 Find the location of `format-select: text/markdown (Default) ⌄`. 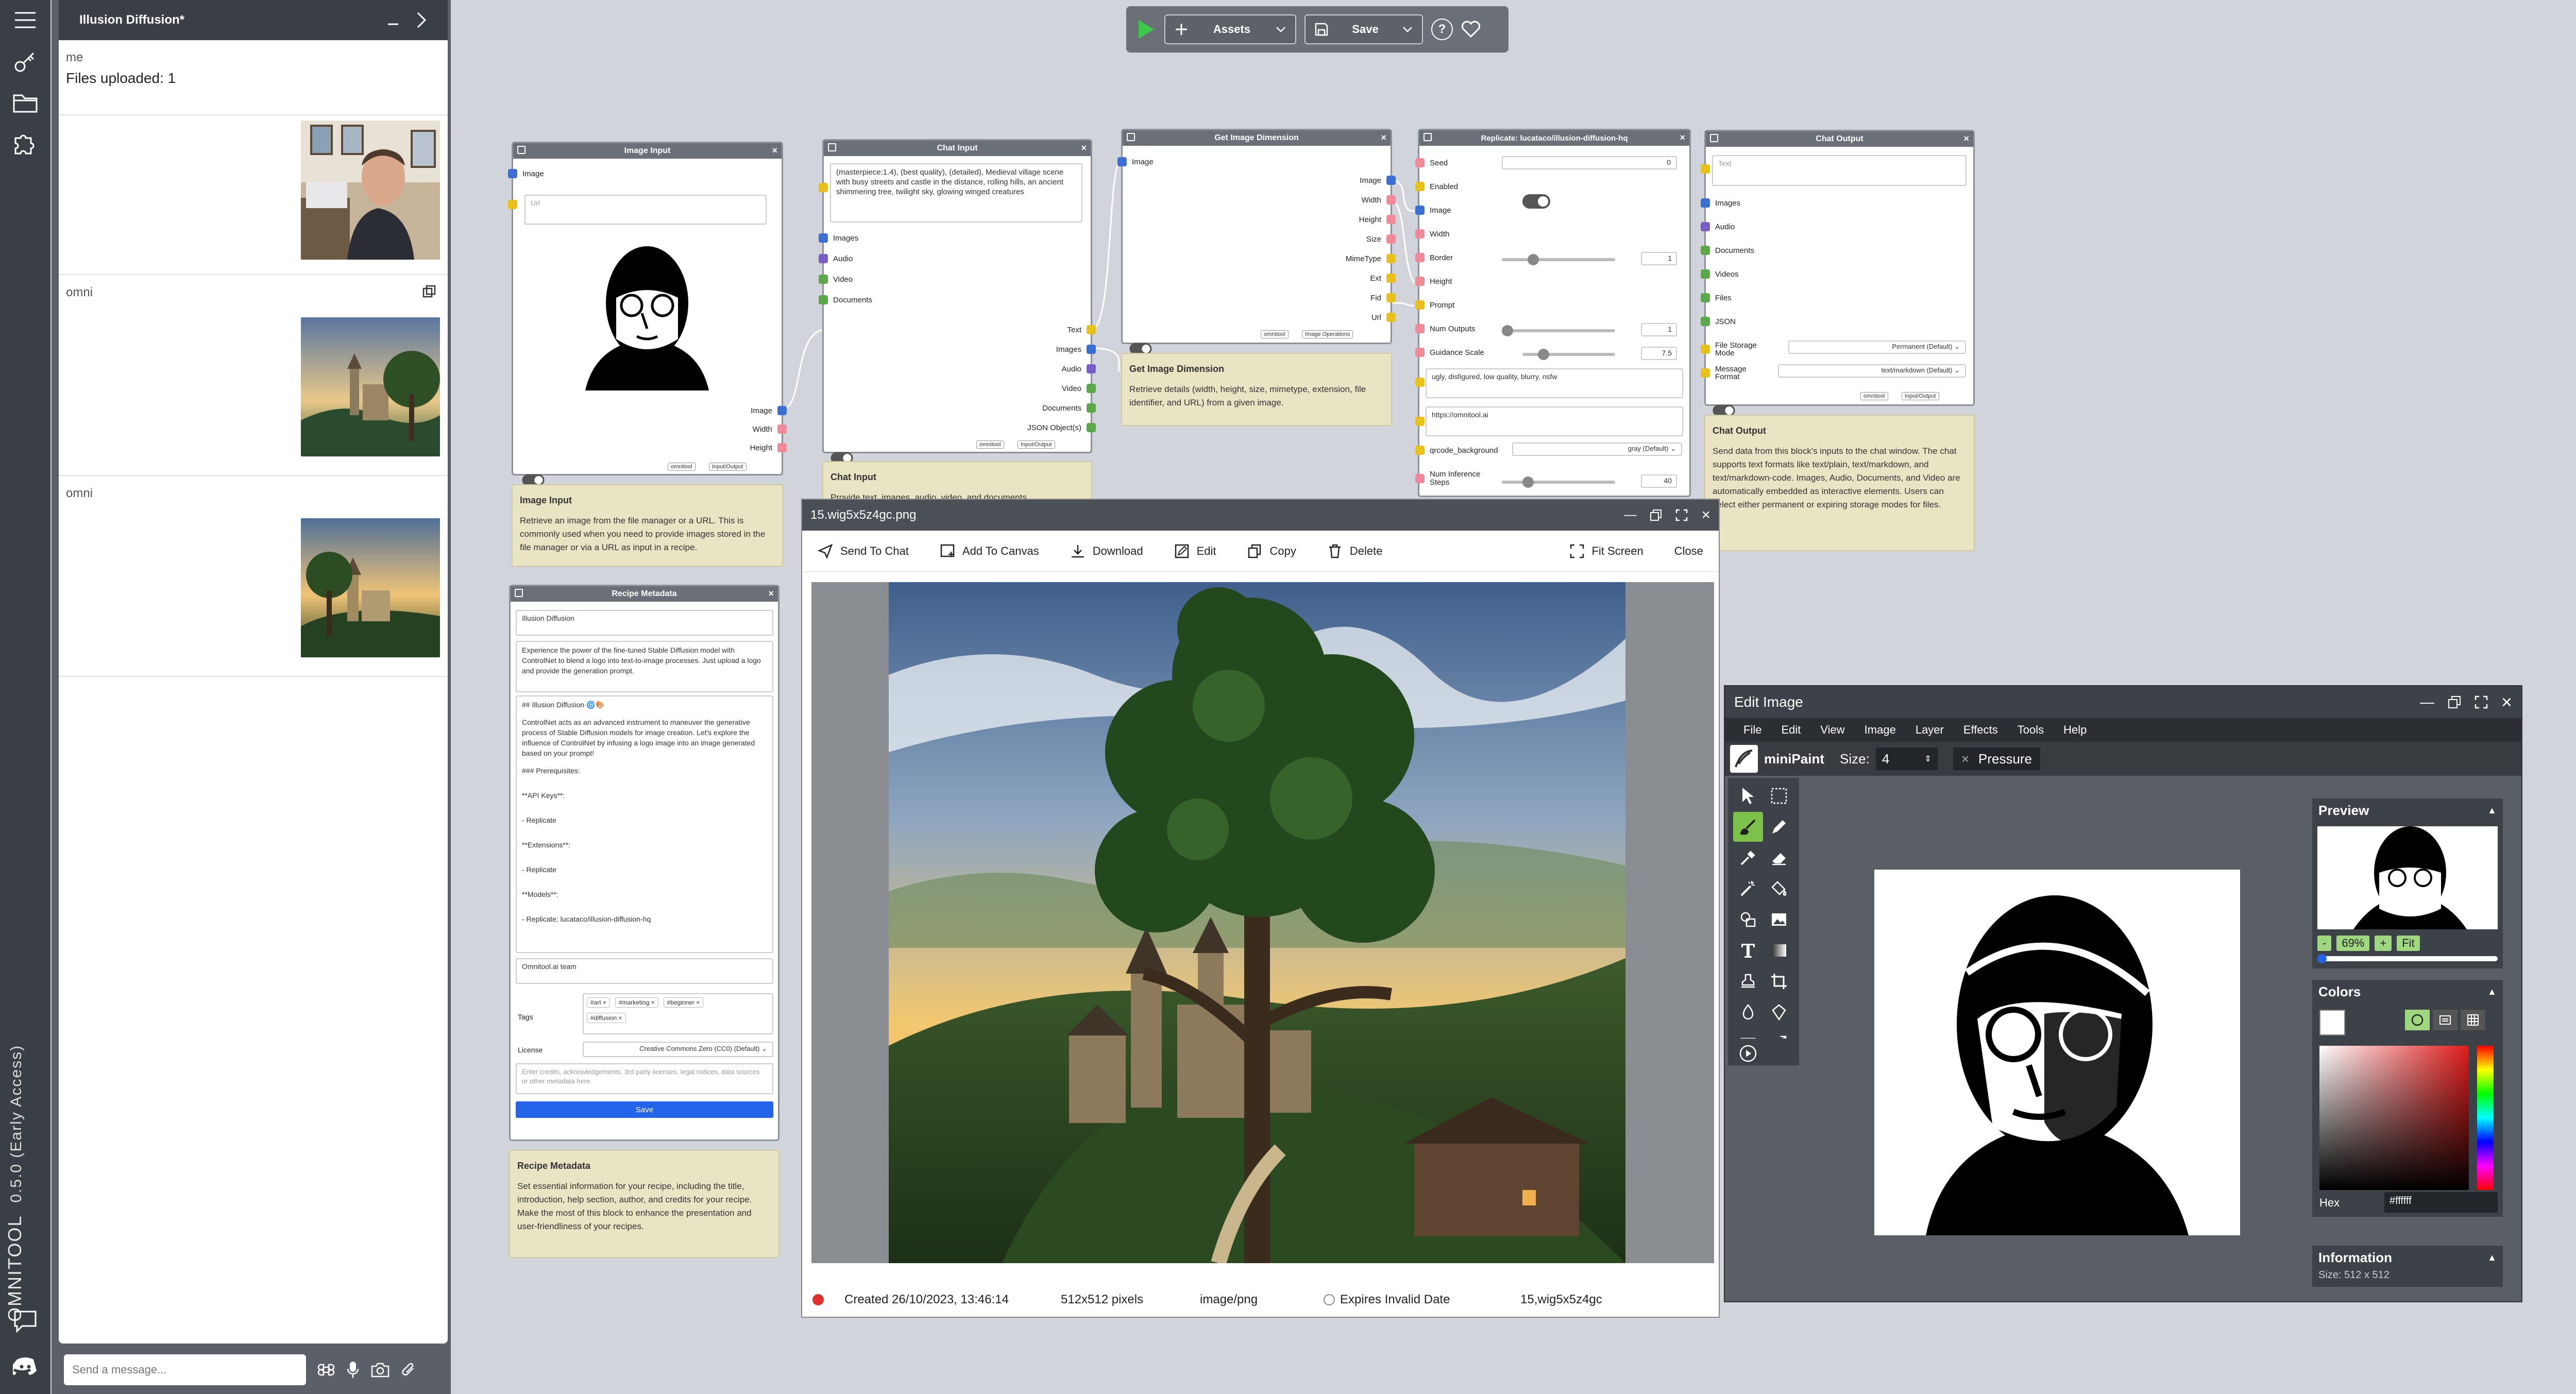

format-select: text/markdown (Default) ⌄ is located at coordinates (1872, 371).